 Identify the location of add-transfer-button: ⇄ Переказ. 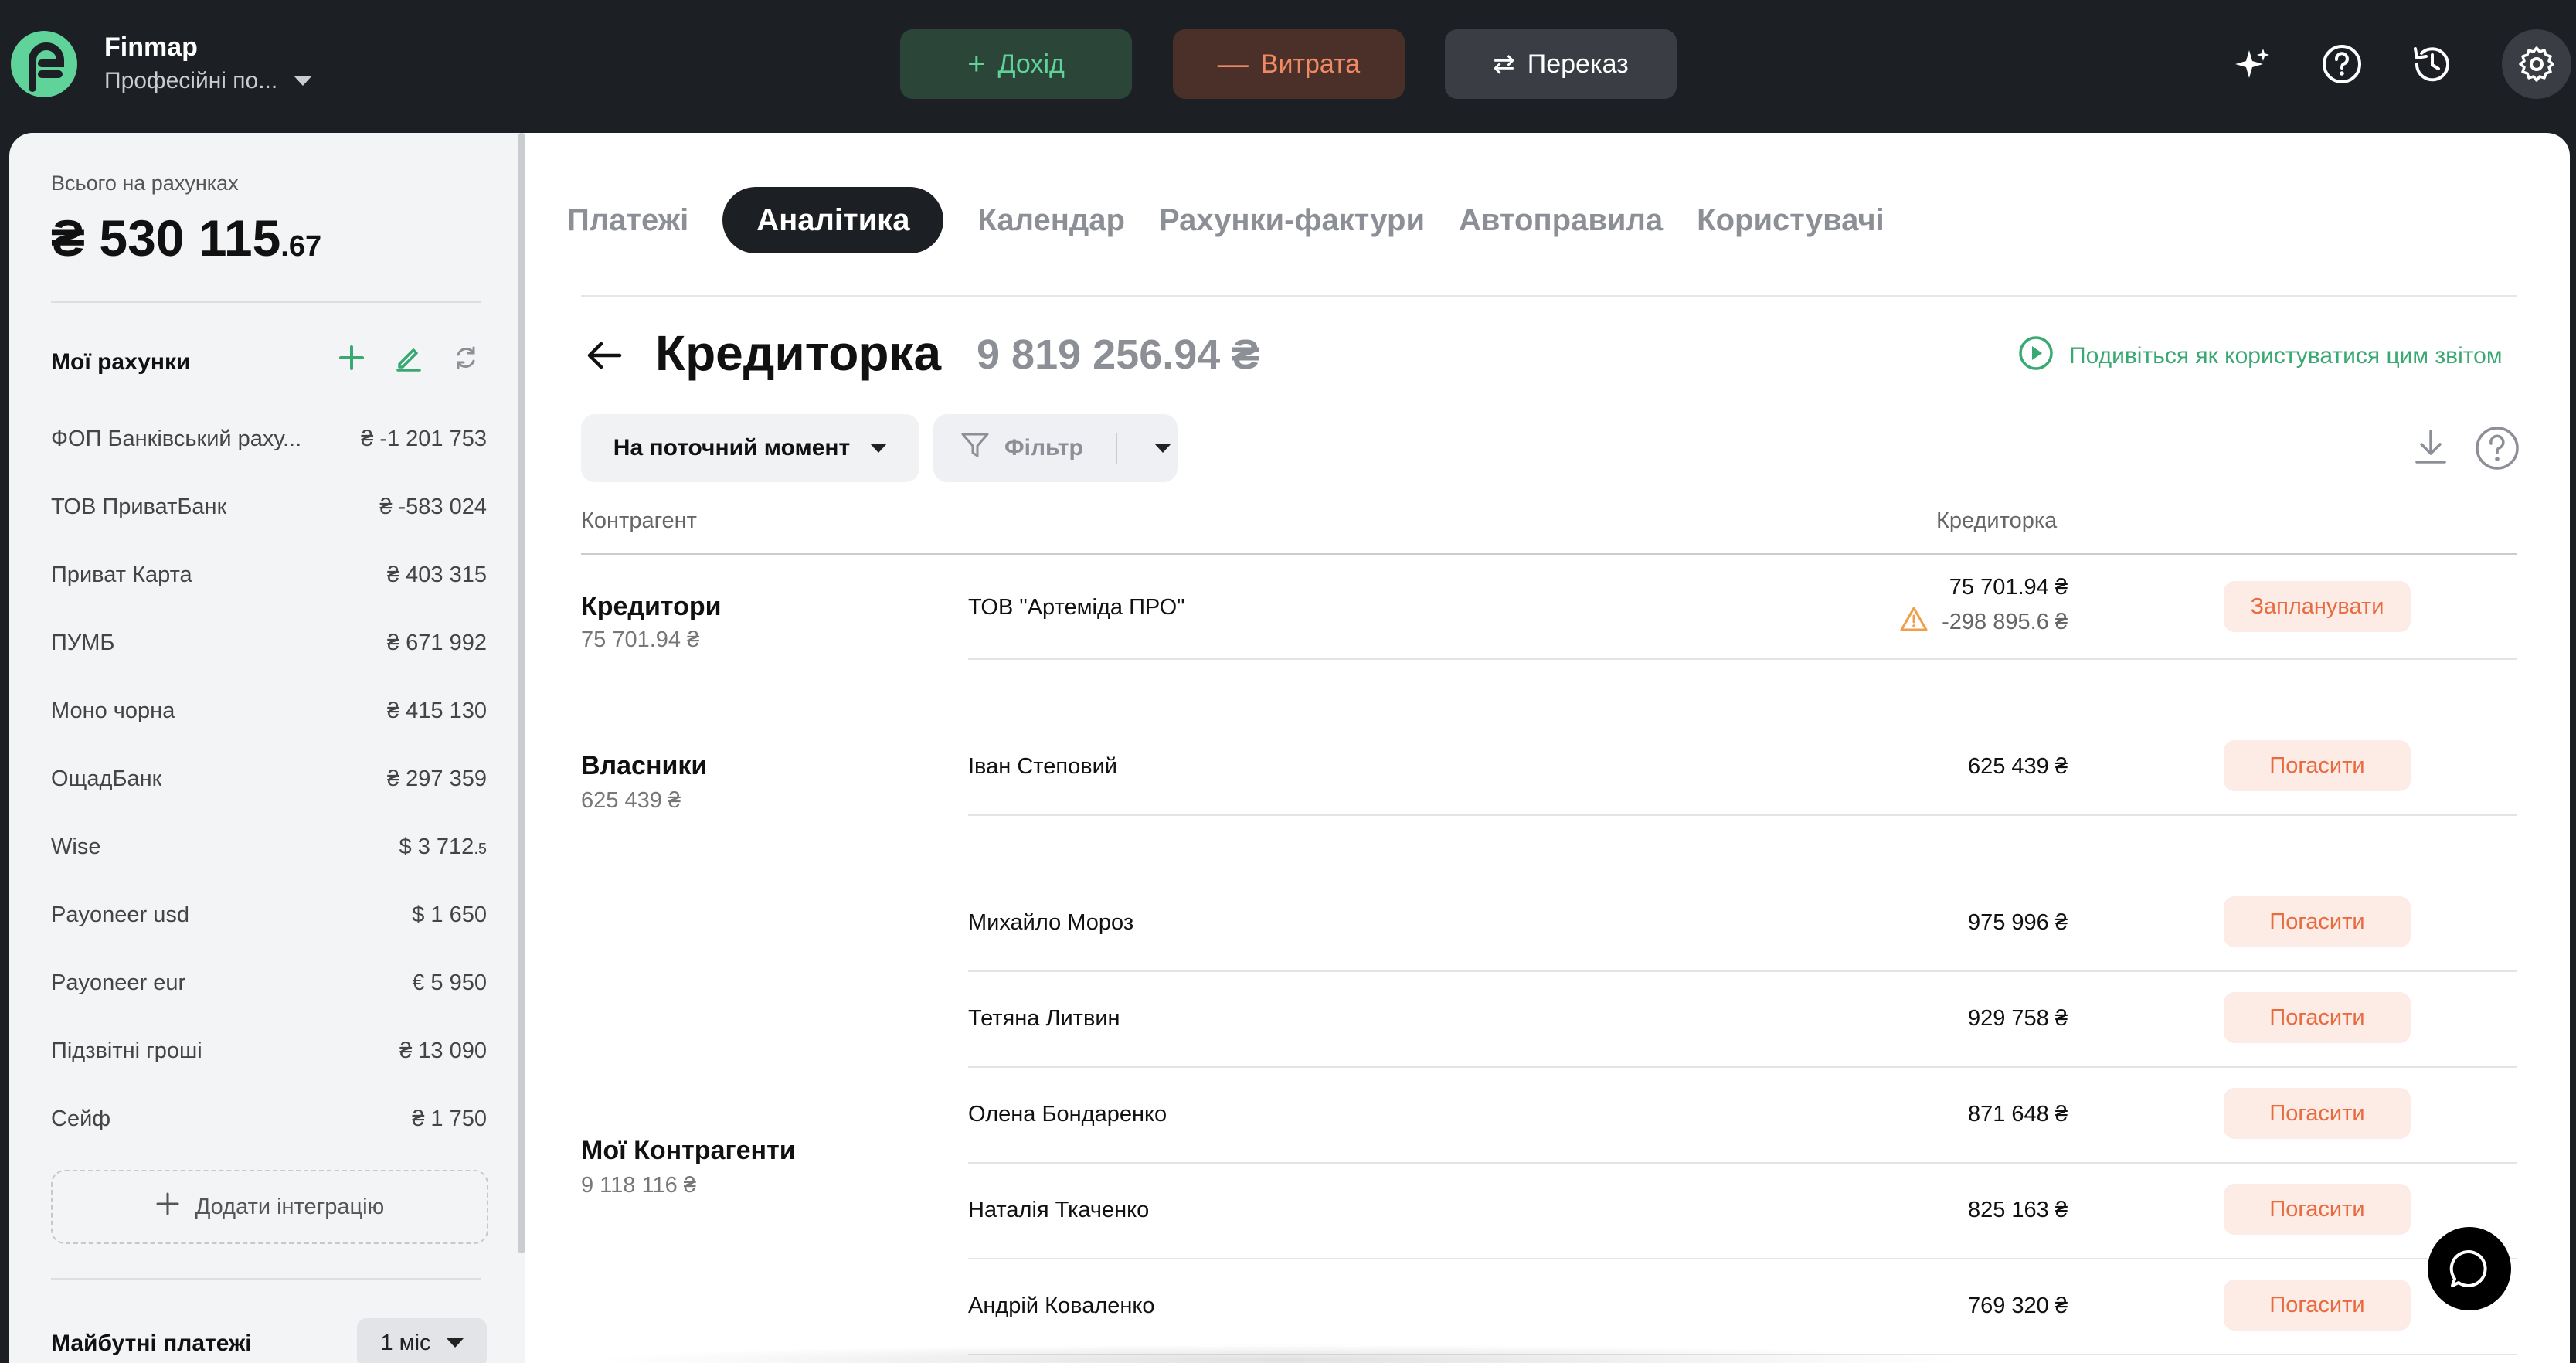
(1561, 64).